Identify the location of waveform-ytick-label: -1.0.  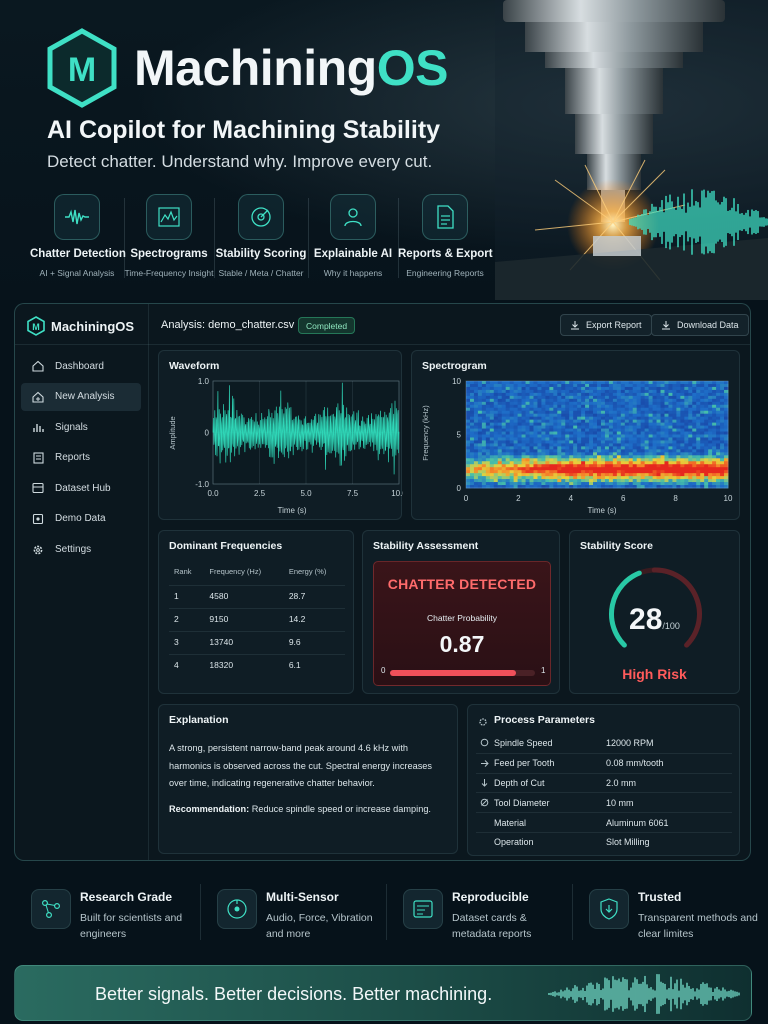
(202, 484).